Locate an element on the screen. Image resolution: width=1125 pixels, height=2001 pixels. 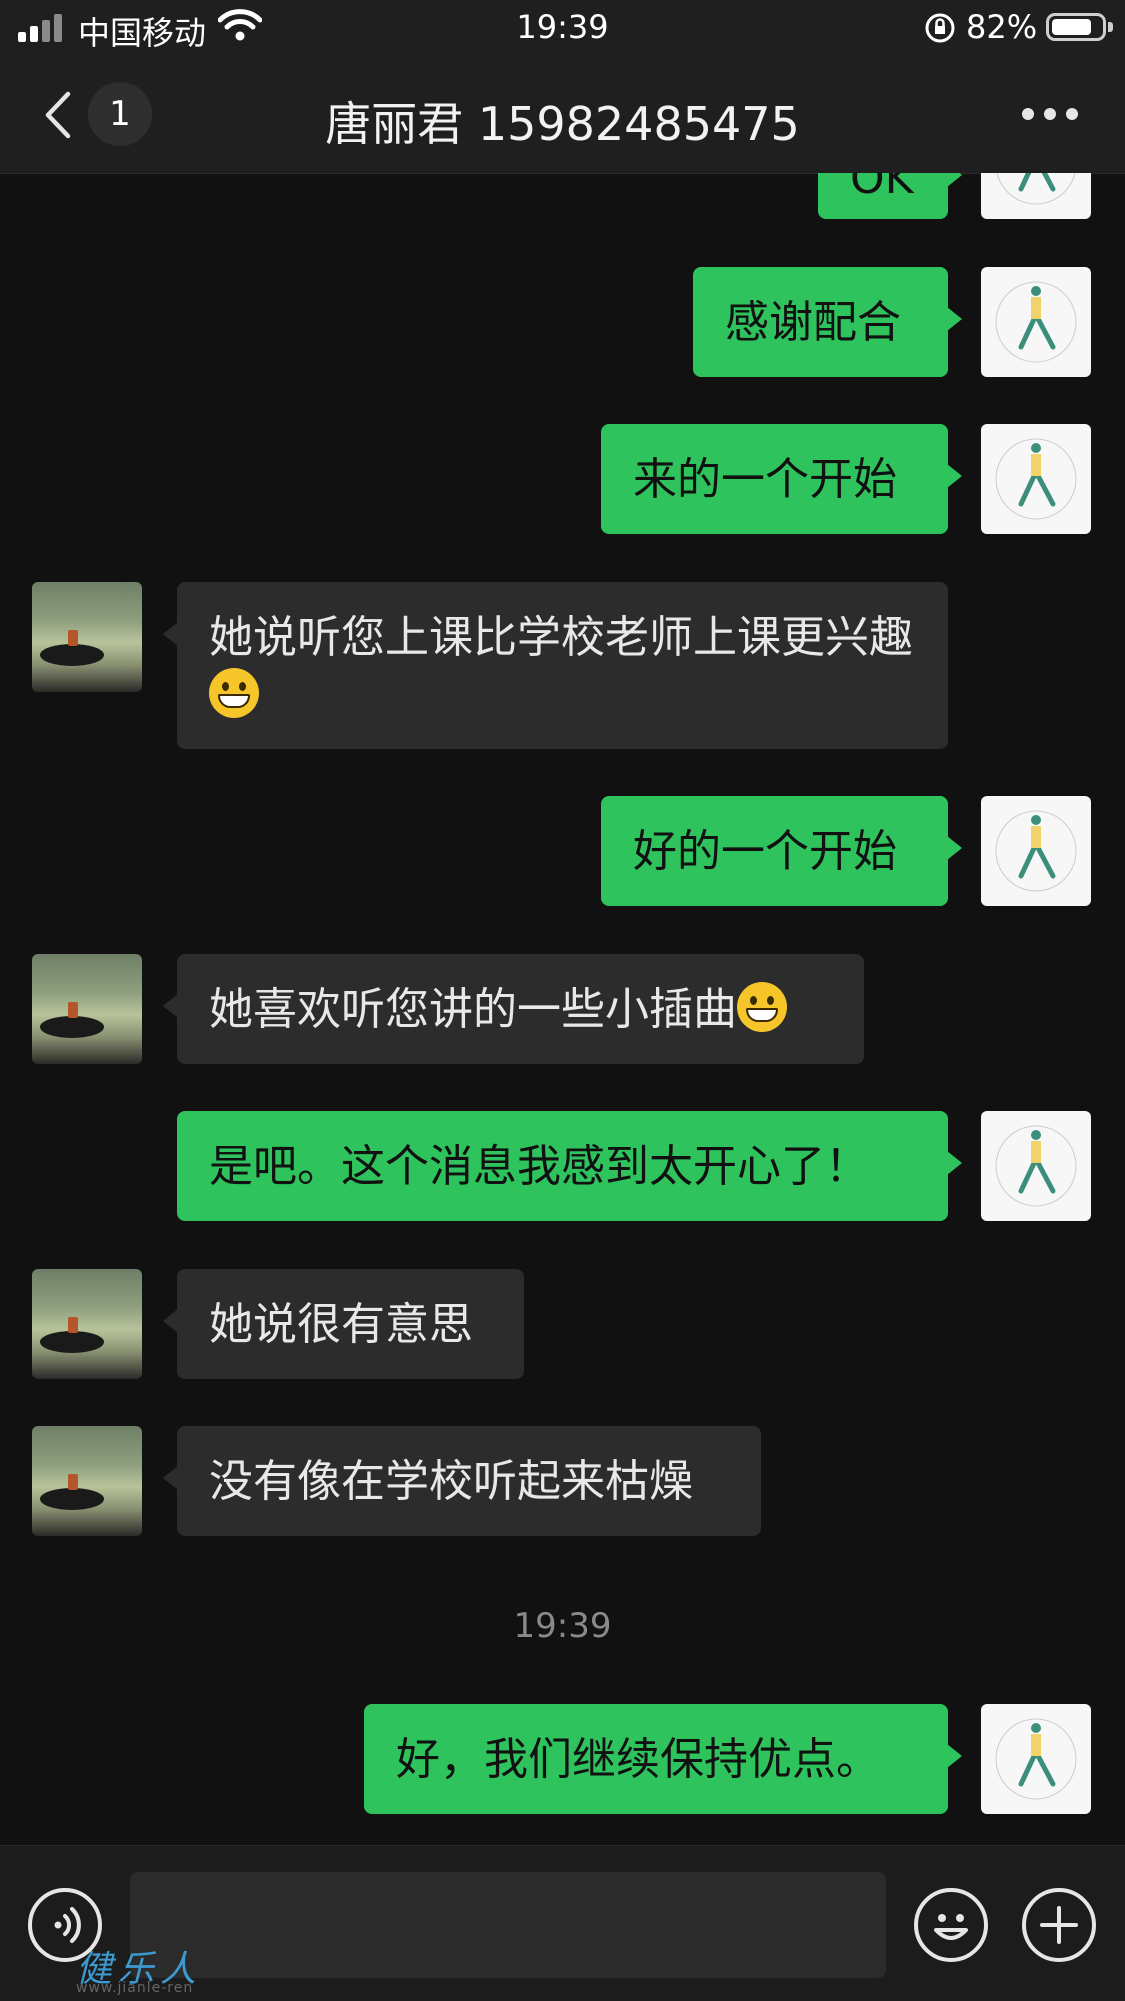
message-text: 好的一个开始 is located at coordinates (765, 851).